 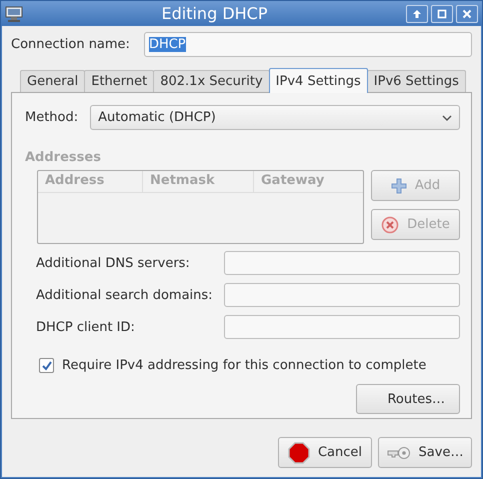 What do you see at coordinates (325, 452) in the screenshot?
I see `cancel-button: Cancel` at bounding box center [325, 452].